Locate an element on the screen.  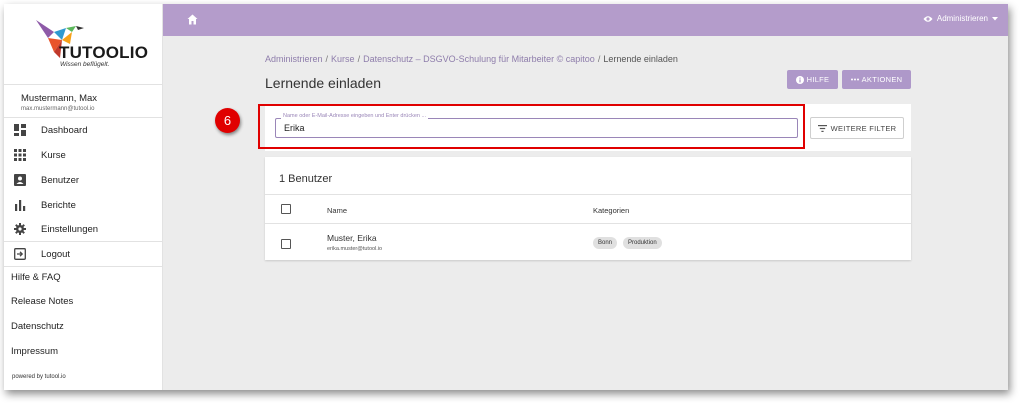
link-impressum: Impressum is located at coordinates (34, 351).